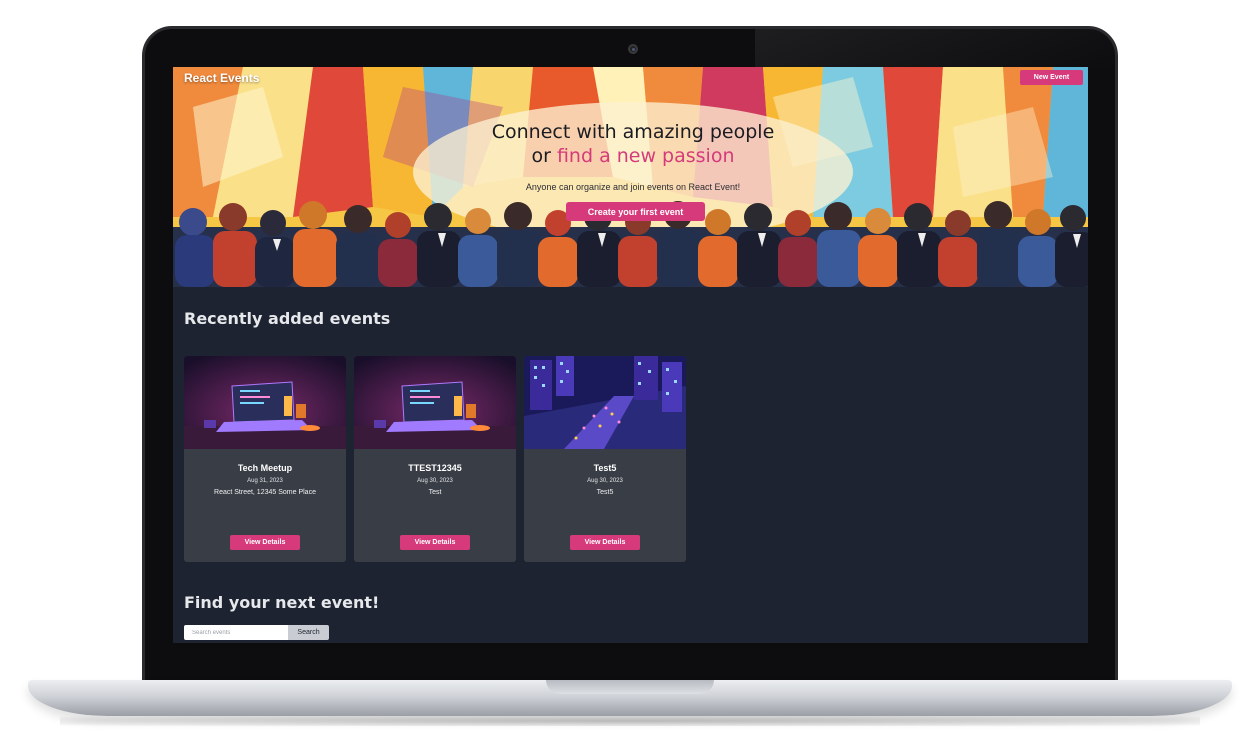 The width and height of the screenshot is (1260, 756). Describe the element at coordinates (236, 632) in the screenshot. I see `search-input` at that location.